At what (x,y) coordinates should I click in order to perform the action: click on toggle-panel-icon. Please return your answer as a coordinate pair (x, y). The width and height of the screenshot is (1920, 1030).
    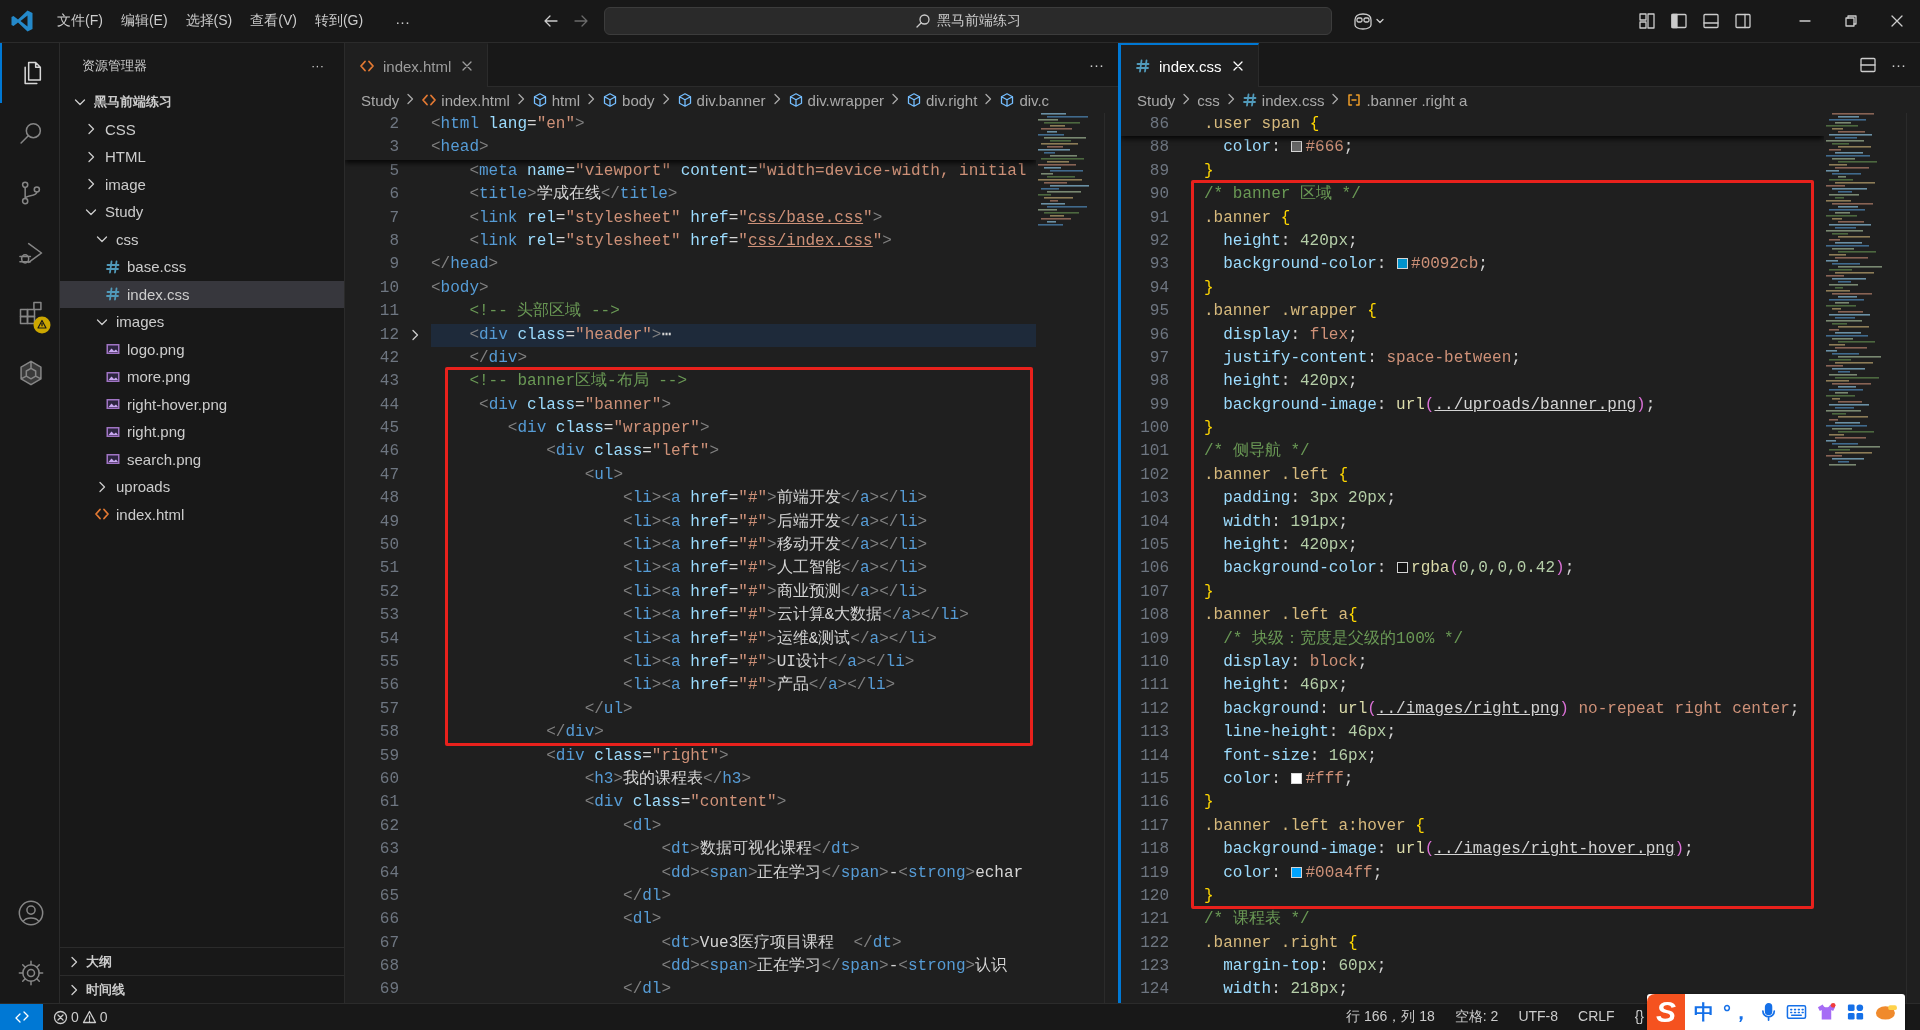
    Looking at the image, I should click on (1711, 21).